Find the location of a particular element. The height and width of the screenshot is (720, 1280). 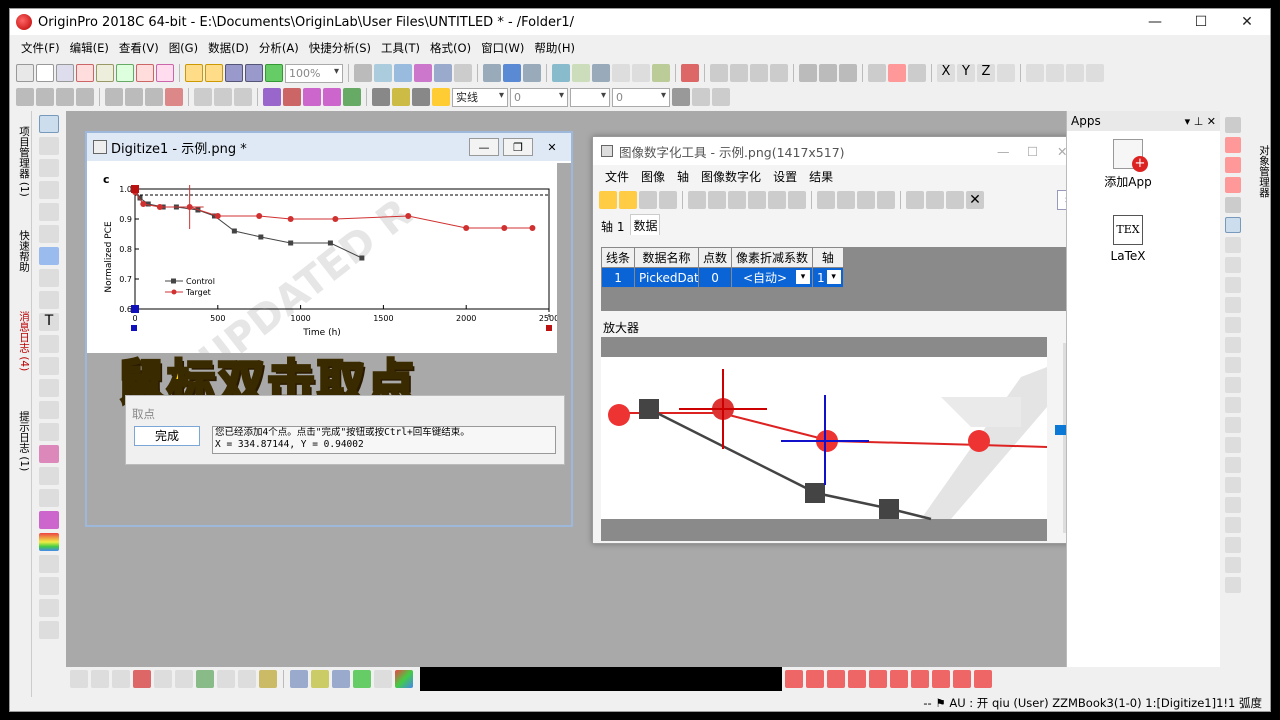

plot-line-icon is located at coordinates (79, 679).